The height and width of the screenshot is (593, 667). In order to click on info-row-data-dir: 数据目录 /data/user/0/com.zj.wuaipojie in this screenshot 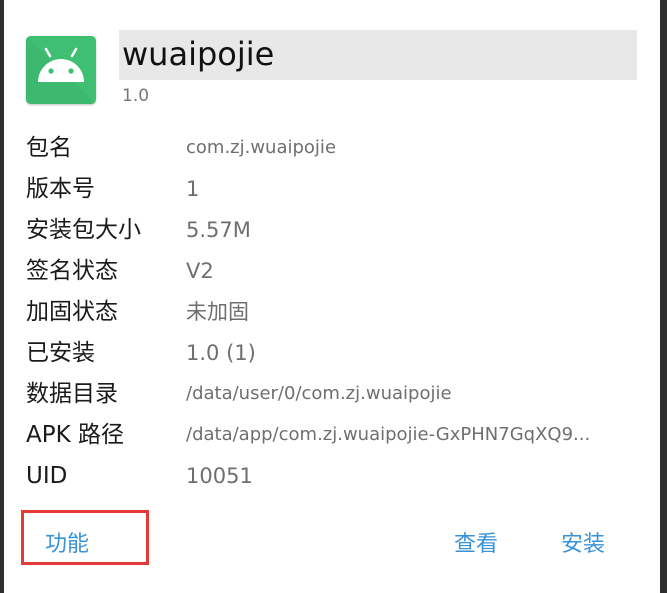, I will do `click(336, 397)`.